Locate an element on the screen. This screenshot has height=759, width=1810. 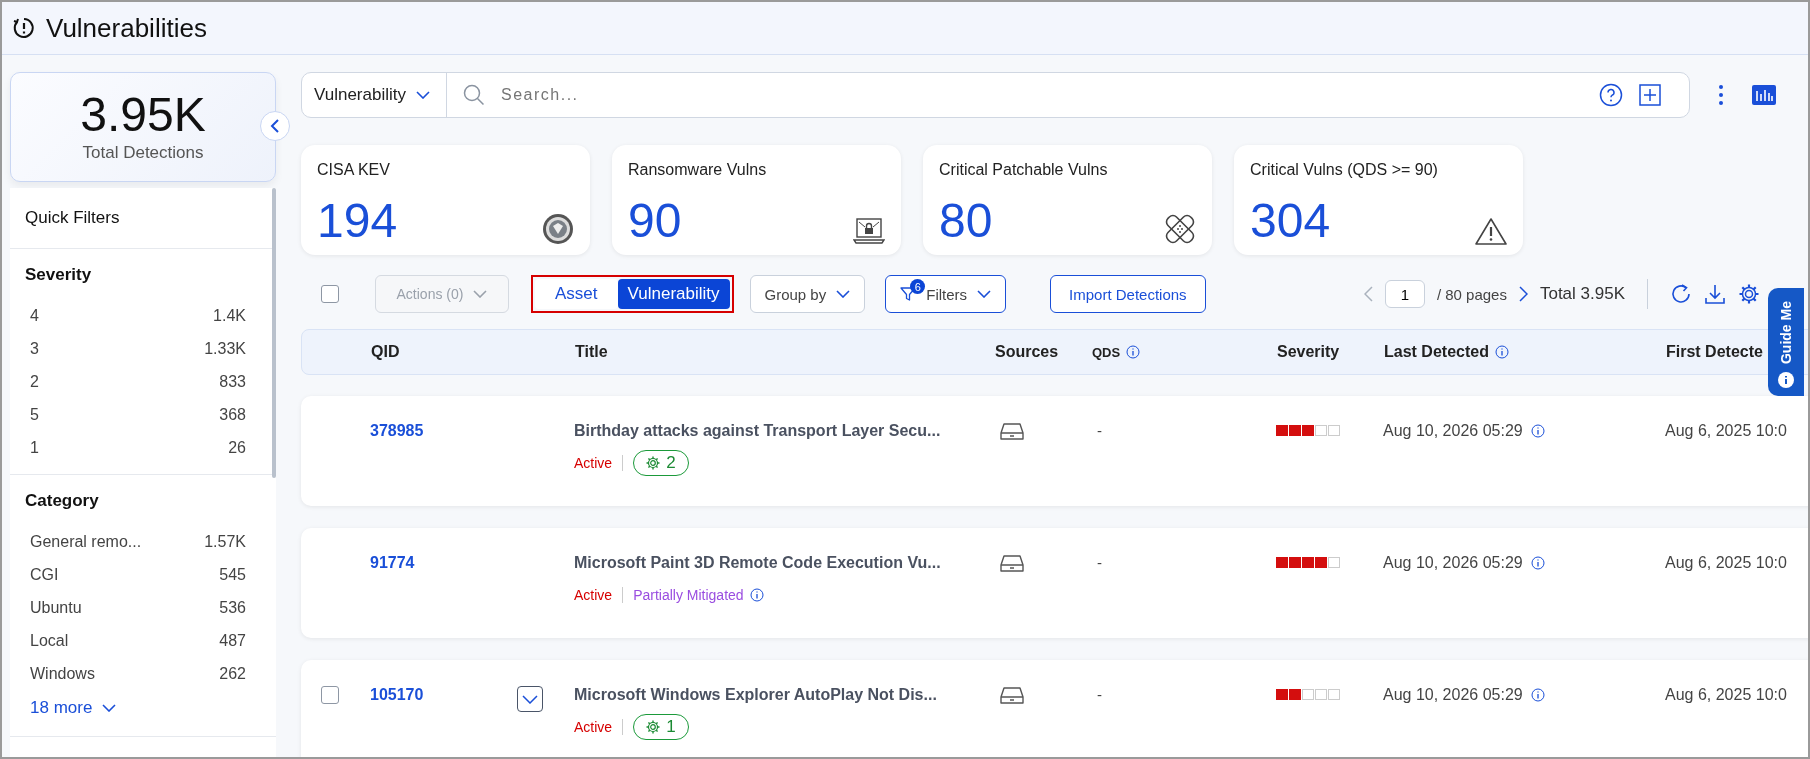
filter-count: 1.33K is located at coordinates (225, 348).